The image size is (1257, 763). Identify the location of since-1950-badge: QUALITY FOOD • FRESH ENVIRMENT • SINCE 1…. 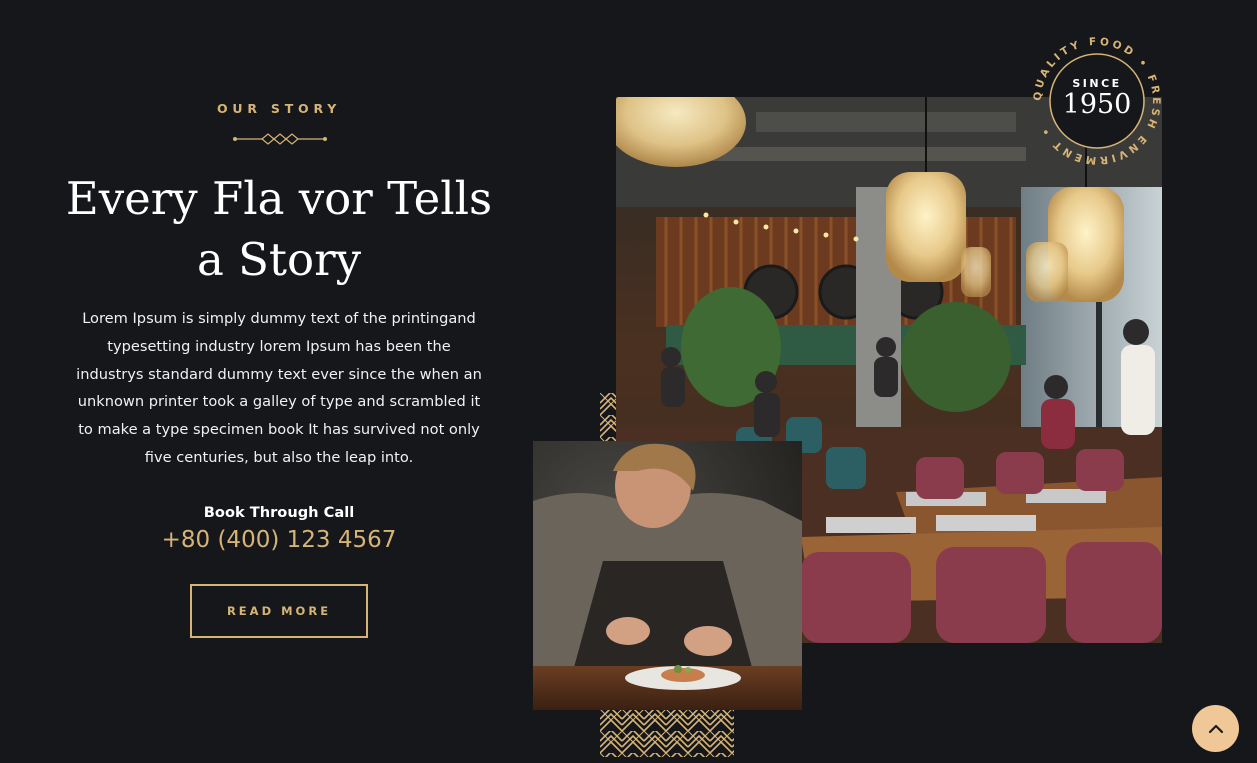
(1095, 101).